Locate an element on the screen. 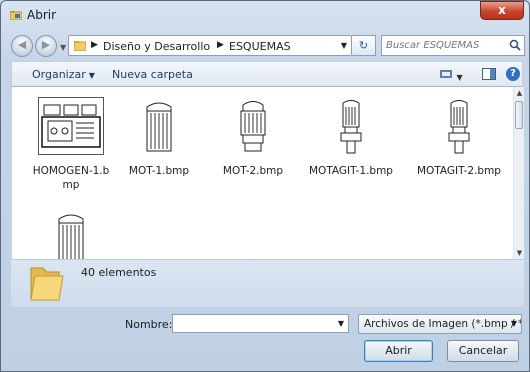  file-item: MOT-2.bmp is located at coordinates (253, 137).